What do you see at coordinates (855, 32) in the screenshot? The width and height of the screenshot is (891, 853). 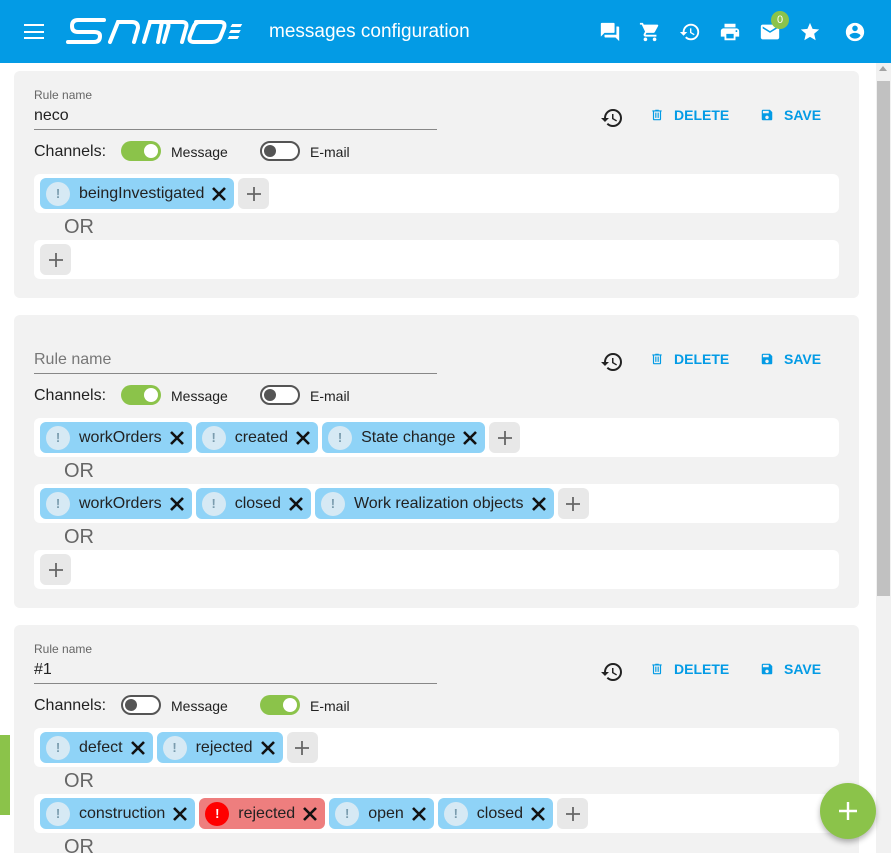 I see `account-icon` at bounding box center [855, 32].